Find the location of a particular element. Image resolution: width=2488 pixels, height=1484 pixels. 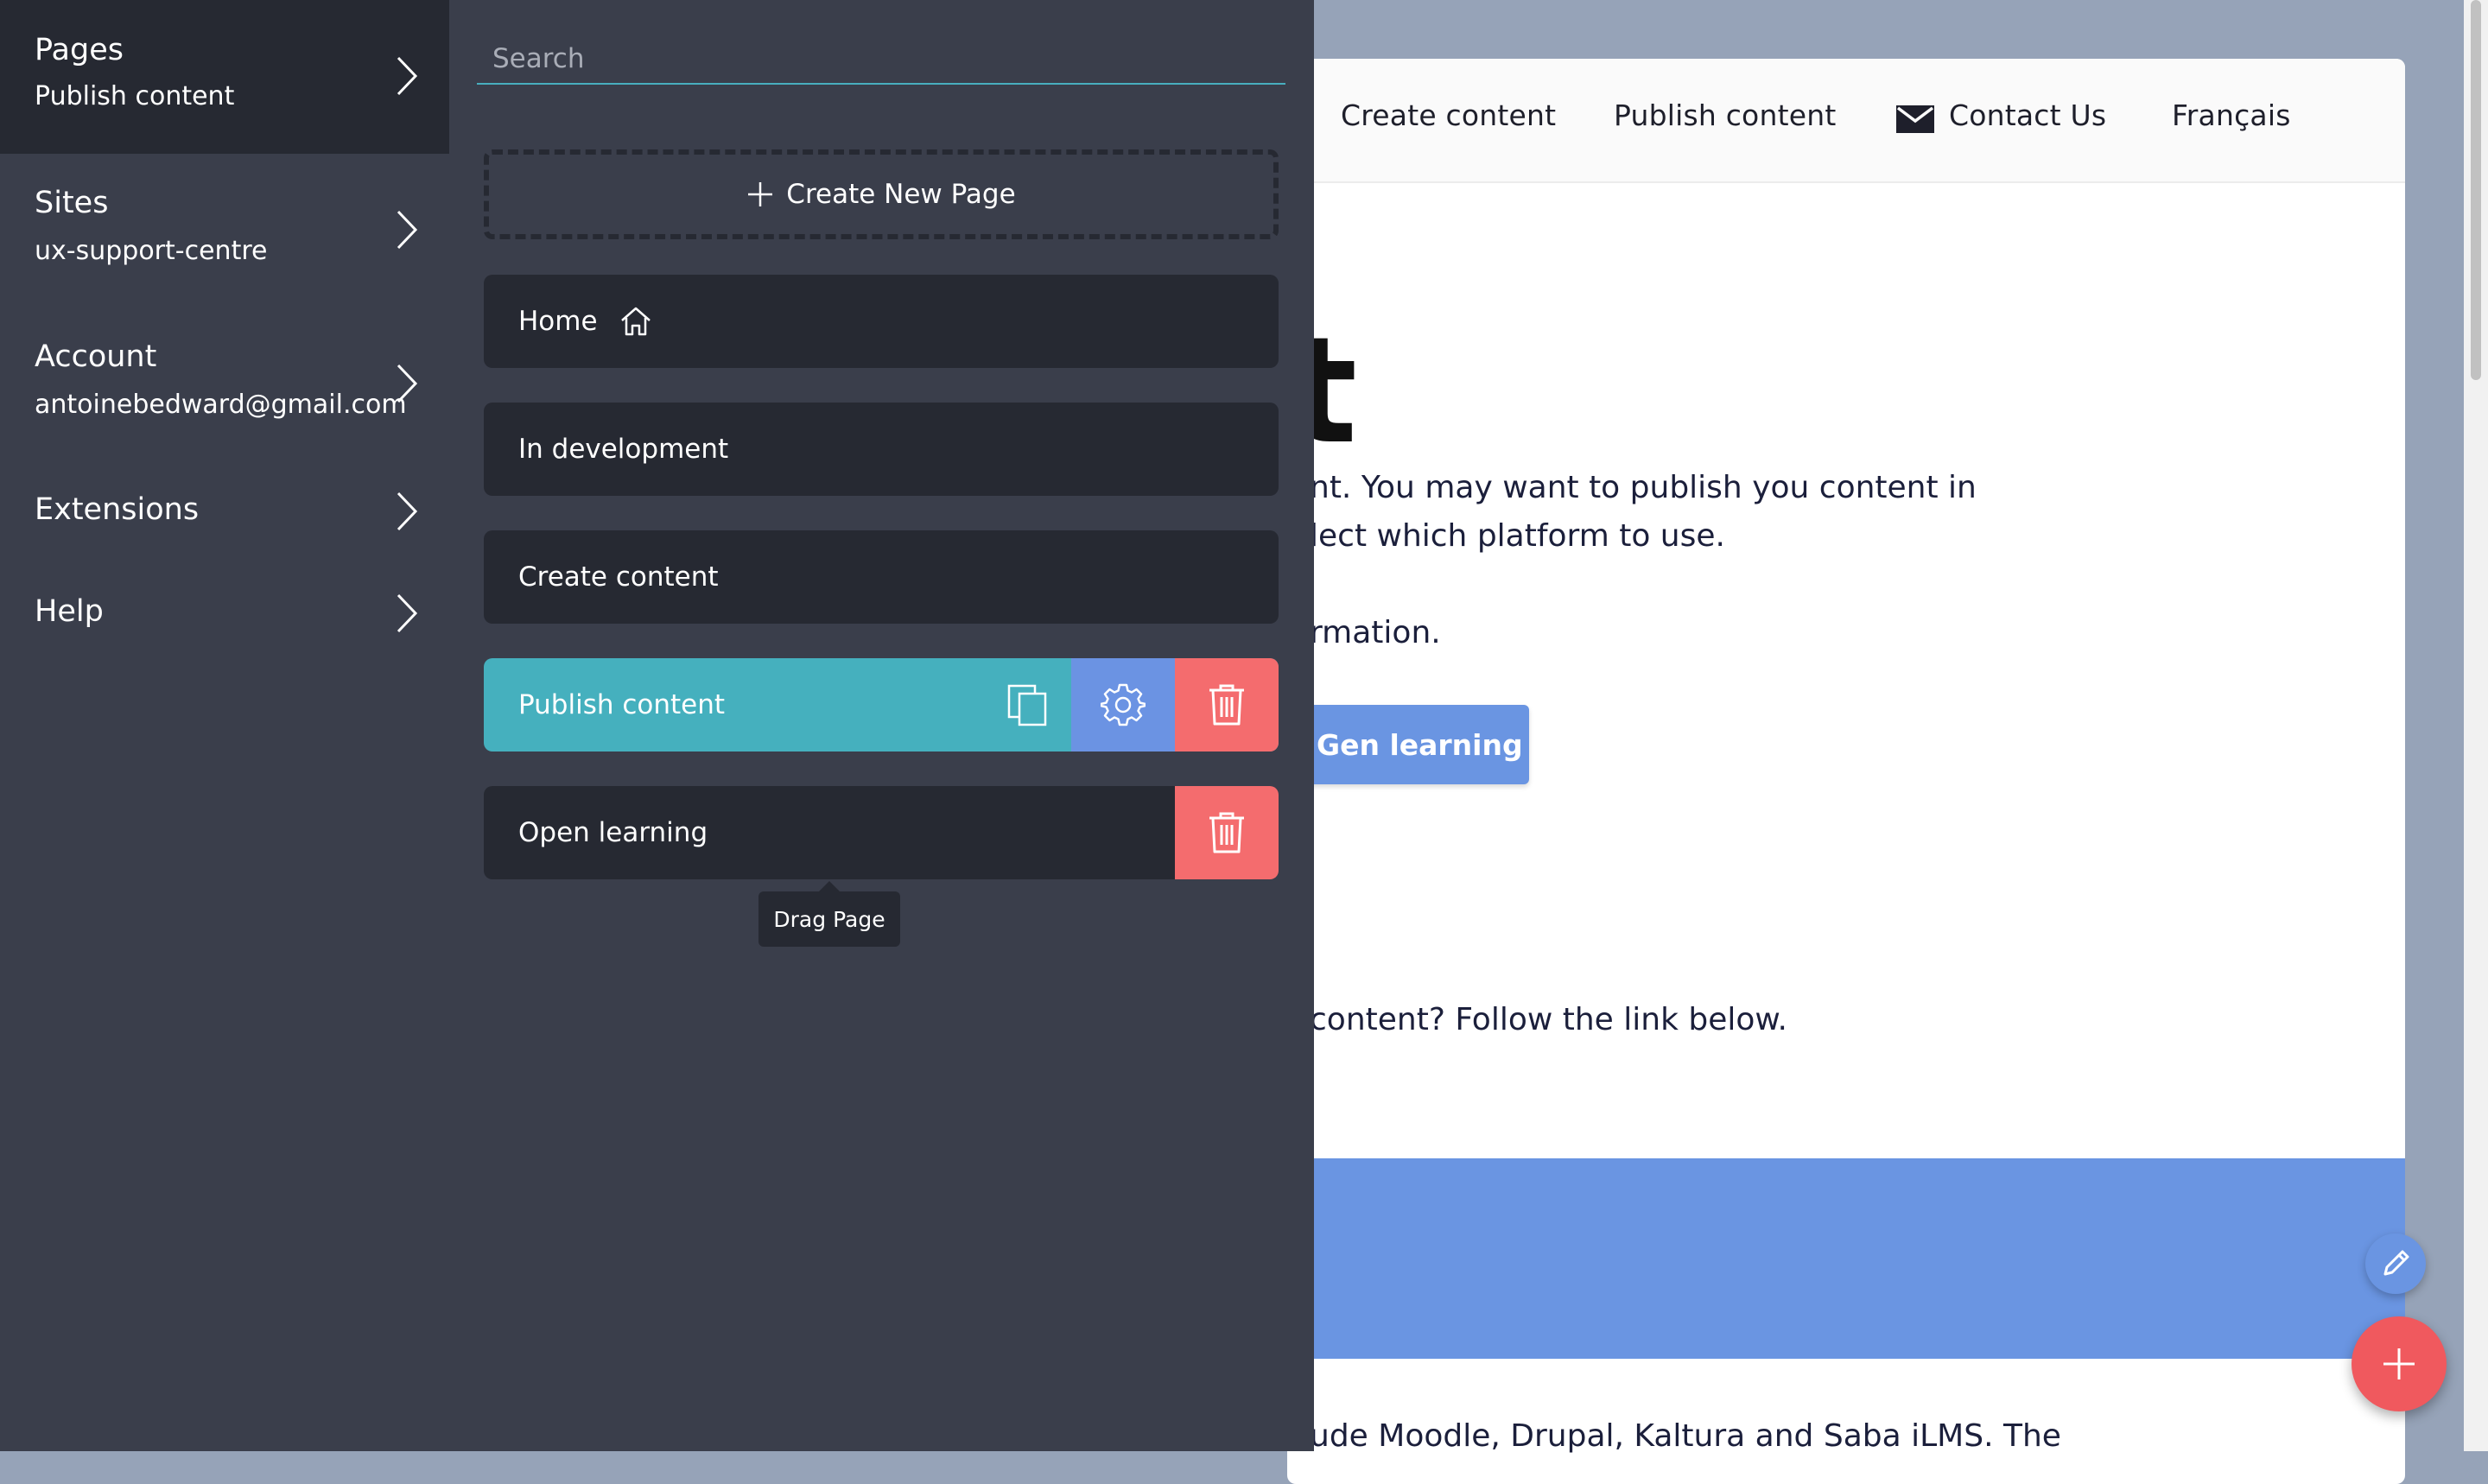

create-new-page-label: Create New Page is located at coordinates (901, 194).